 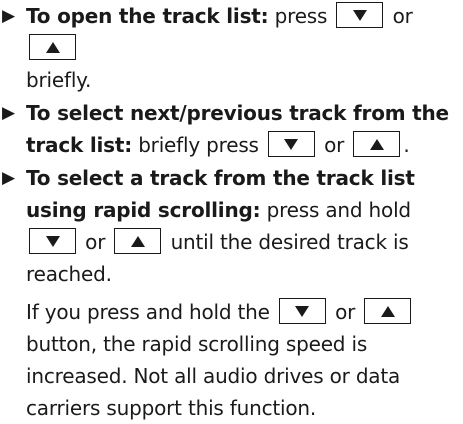 What do you see at coordinates (406, 145) in the screenshot?
I see `instruction-text: .` at bounding box center [406, 145].